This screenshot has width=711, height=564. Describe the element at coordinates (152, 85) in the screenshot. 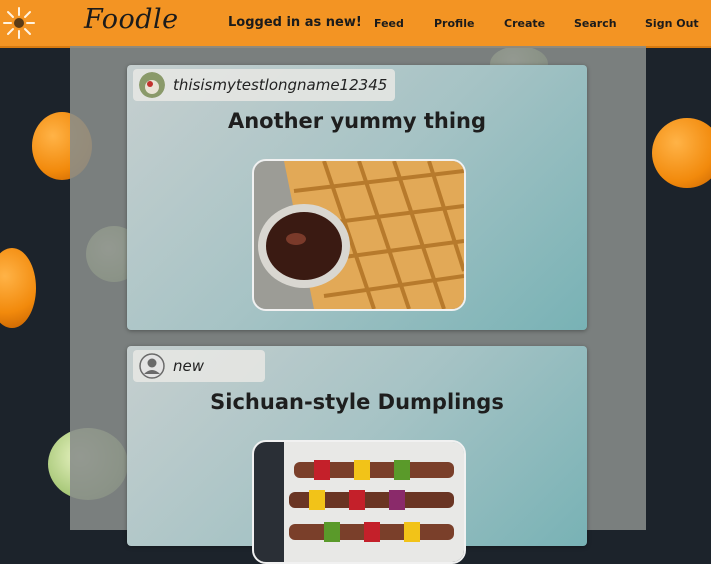

I see `avatar` at that location.